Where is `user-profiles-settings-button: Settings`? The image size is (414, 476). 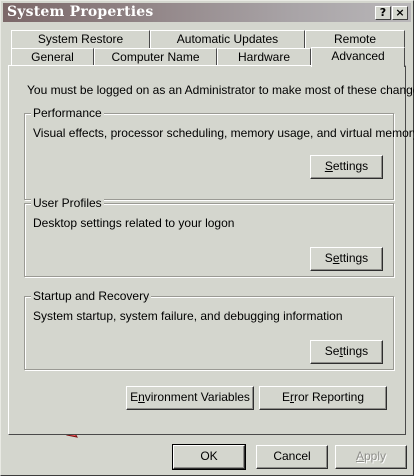 user-profiles-settings-button: Settings is located at coordinates (346, 259).